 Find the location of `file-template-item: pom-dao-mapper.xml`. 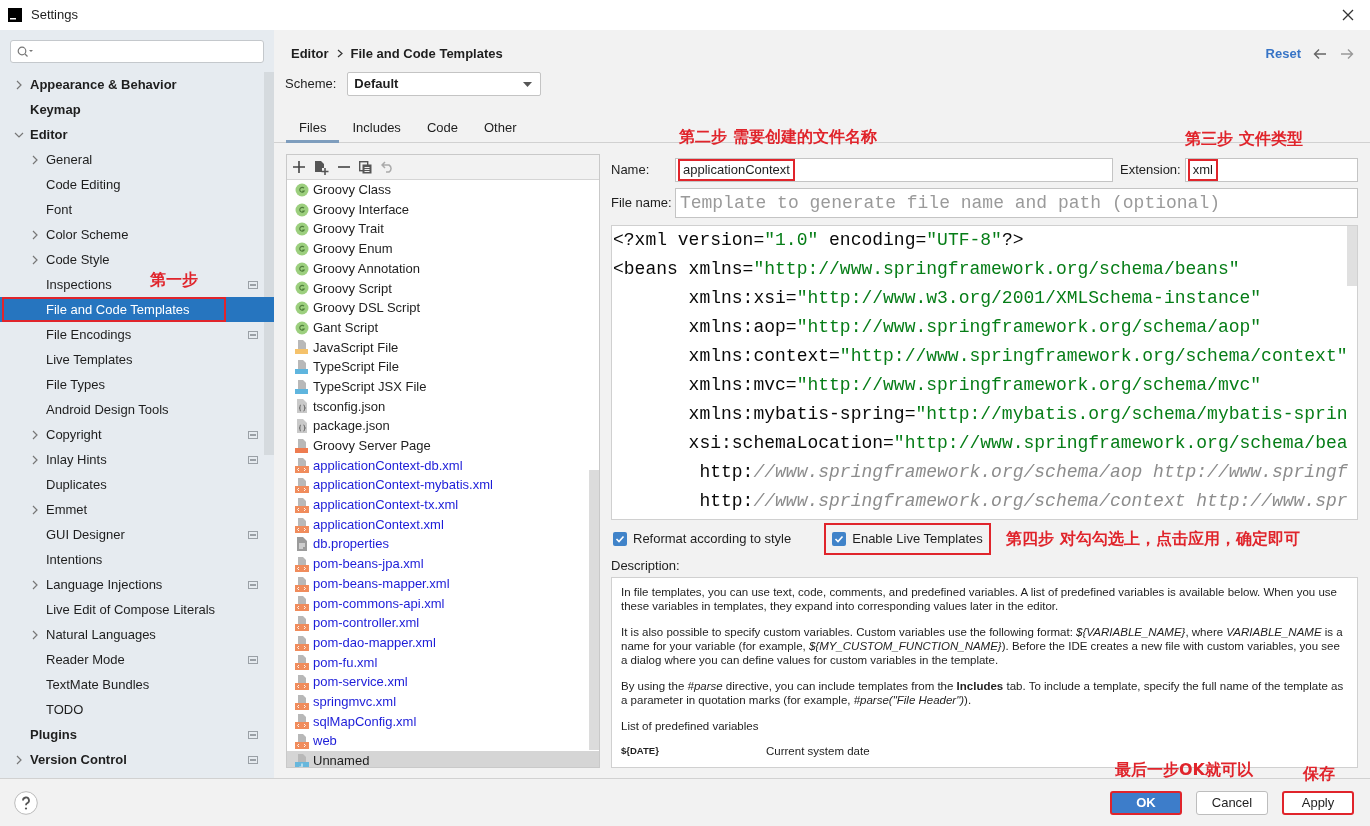

file-template-item: pom-dao-mapper.xml is located at coordinates (443, 642).